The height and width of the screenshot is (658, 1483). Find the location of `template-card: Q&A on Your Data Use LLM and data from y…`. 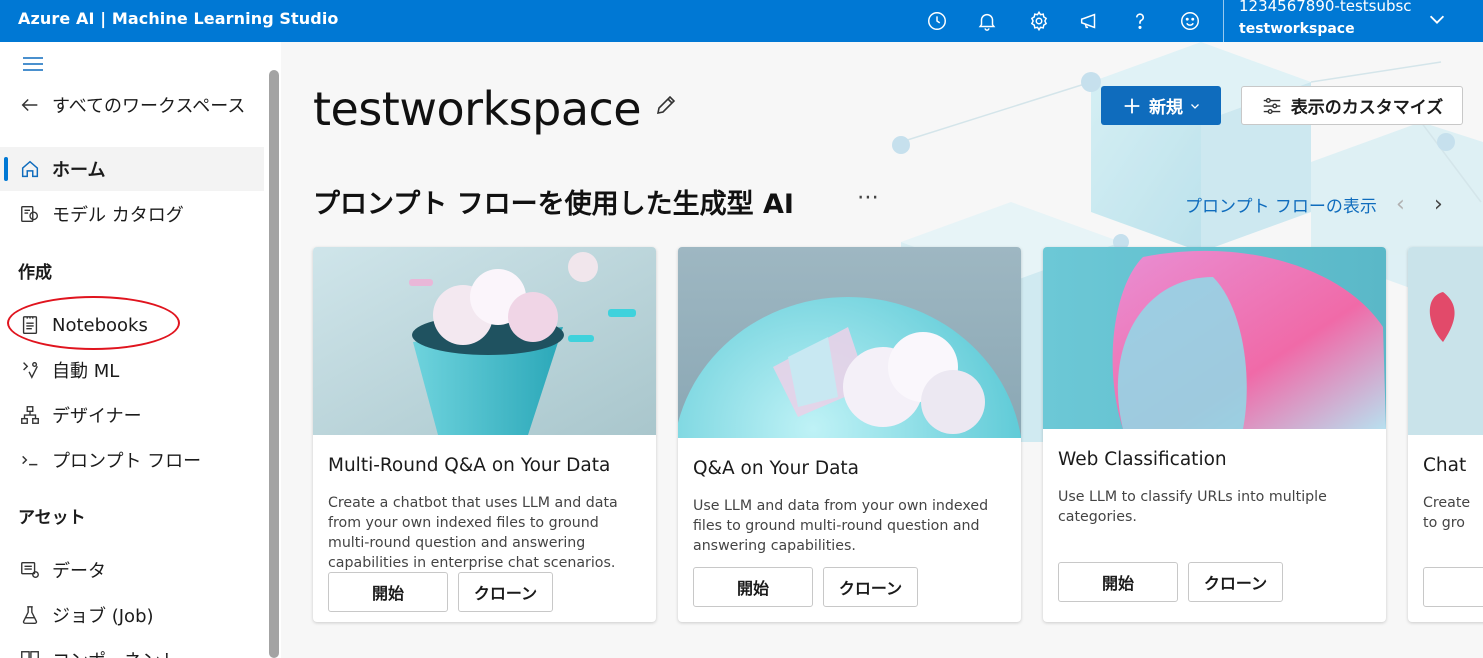

template-card: Q&A on Your Data Use LLM and data from y… is located at coordinates (849, 434).